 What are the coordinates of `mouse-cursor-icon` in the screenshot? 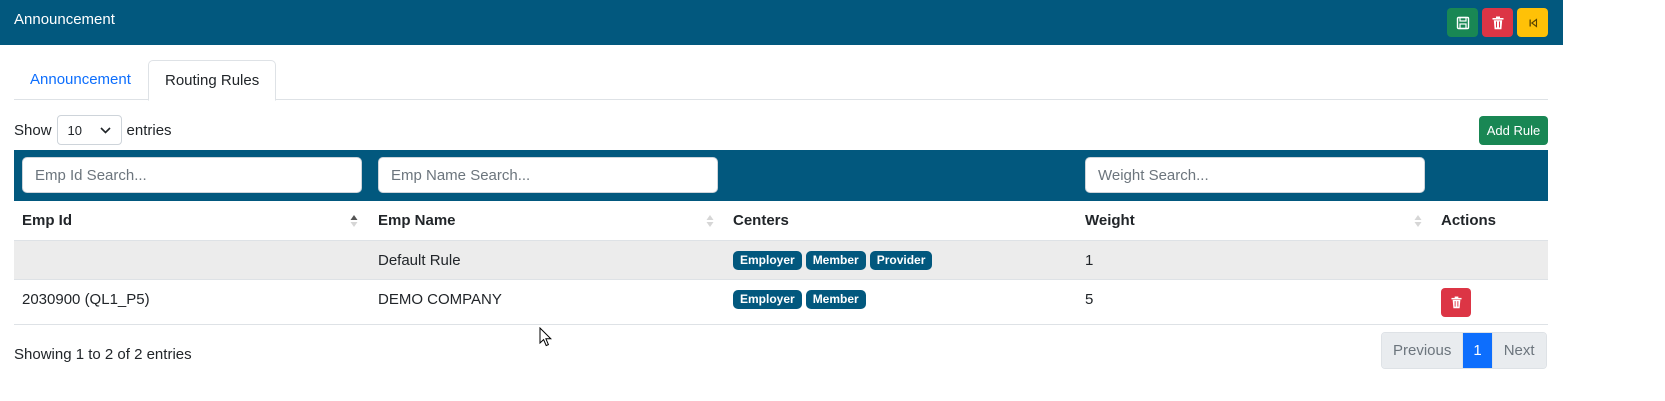 It's located at (545, 337).